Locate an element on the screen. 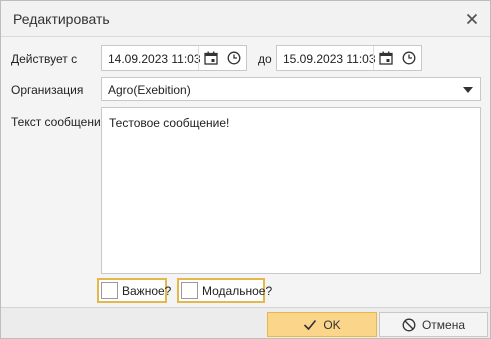 The image size is (491, 339). valid-from-calendar-button is located at coordinates (210, 58).